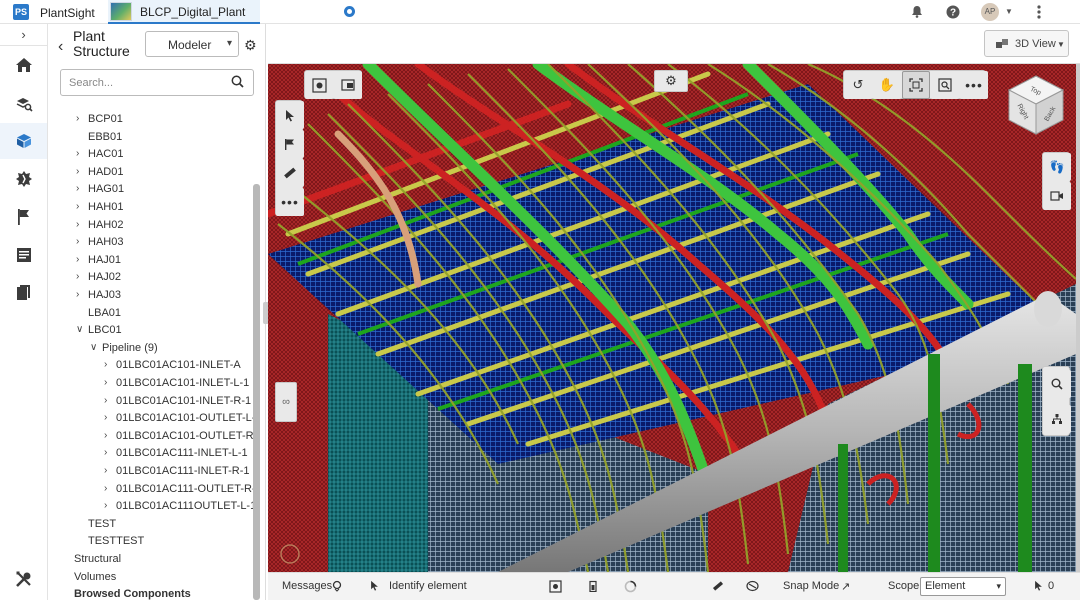 This screenshot has height=600, width=1080. I want to click on render-mode-button, so click(319, 85).